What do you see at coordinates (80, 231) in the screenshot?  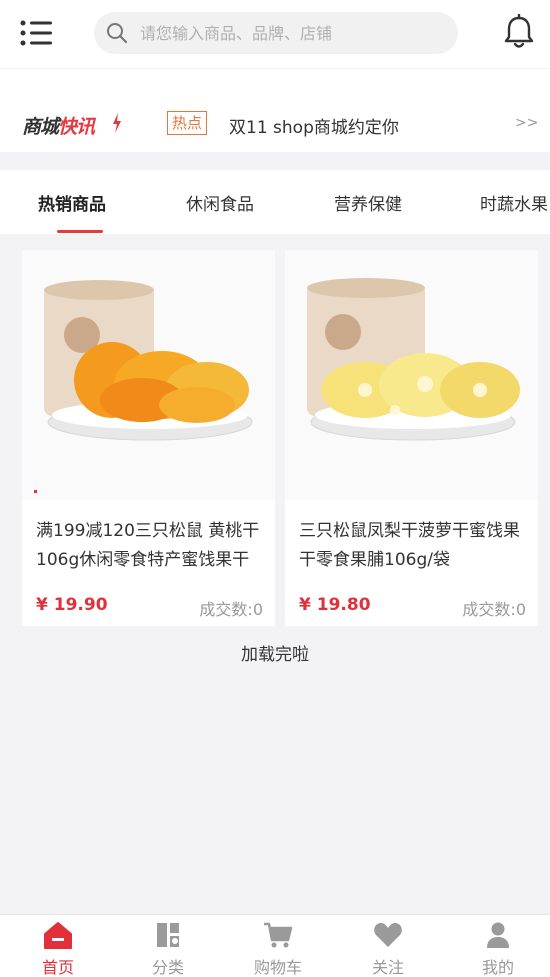 I see `active-tab-indicator` at bounding box center [80, 231].